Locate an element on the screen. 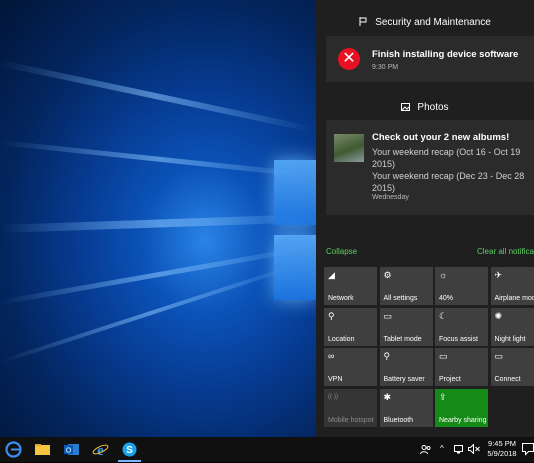 This screenshot has width=534, height=463. svg-text: O is located at coordinates (69, 451).